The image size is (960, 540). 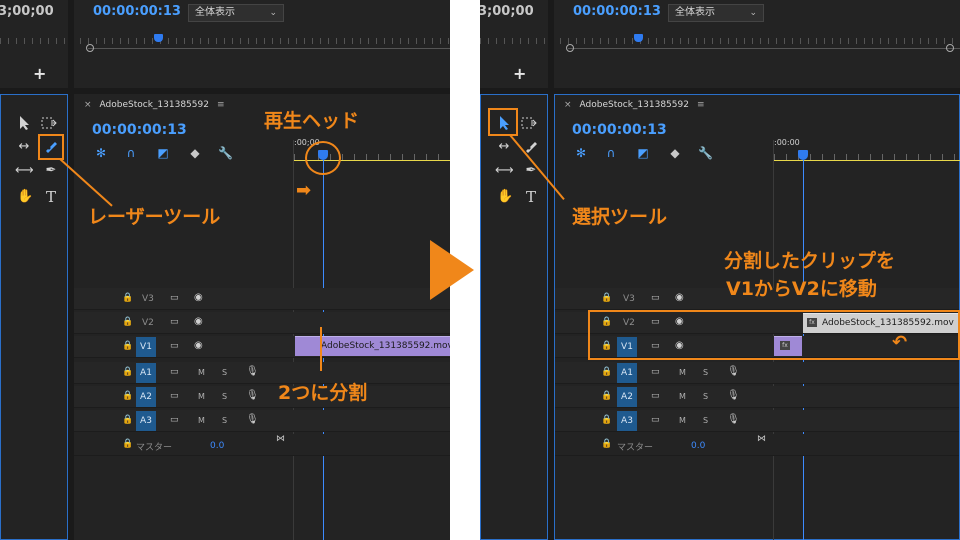 What do you see at coordinates (372, 346) in the screenshot?
I see `clip-v1: AdobeStock_131385592.mov` at bounding box center [372, 346].